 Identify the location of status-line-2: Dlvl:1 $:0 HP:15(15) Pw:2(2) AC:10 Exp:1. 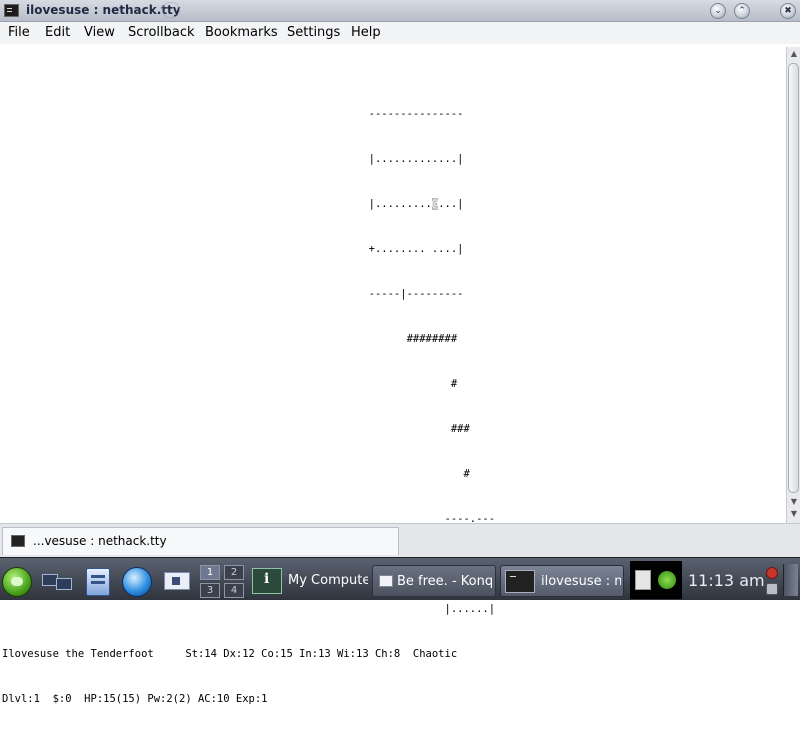
(135, 699).